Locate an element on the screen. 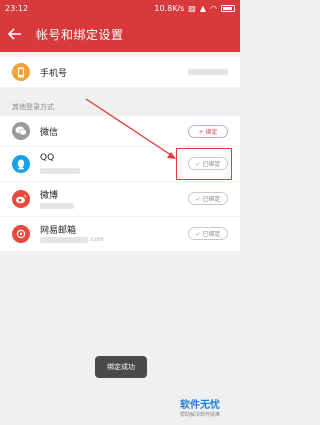 The height and width of the screenshot is (425, 320). wechat-icon is located at coordinates (21, 131).